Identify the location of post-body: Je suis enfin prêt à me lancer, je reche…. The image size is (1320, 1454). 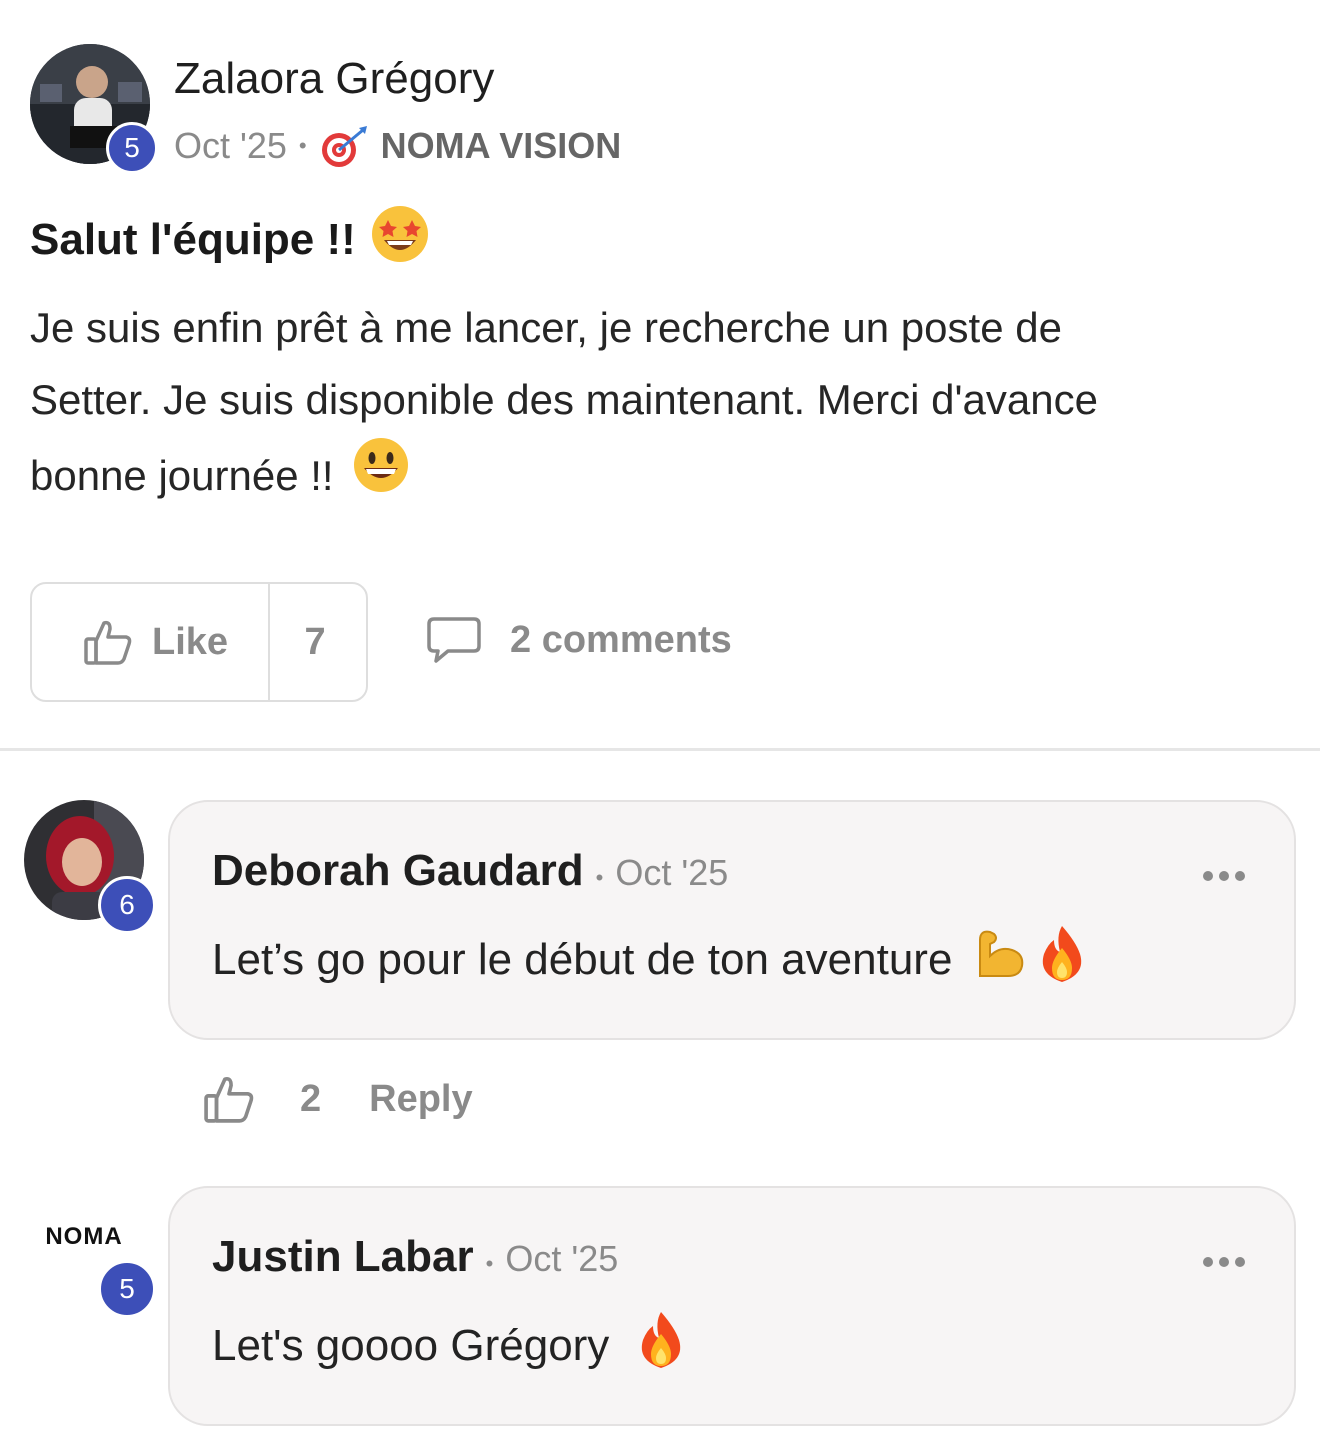
(660, 404).